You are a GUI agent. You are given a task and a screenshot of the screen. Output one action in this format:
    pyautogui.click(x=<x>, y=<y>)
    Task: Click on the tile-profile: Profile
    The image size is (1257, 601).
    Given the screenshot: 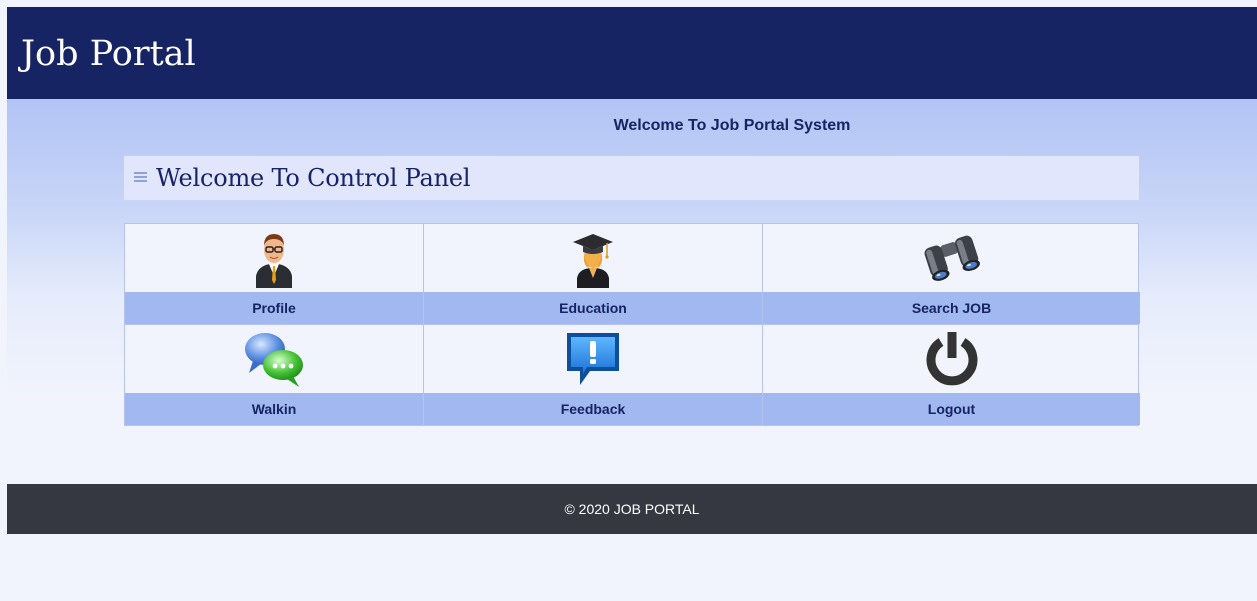 What is the action you would take?
    pyautogui.click(x=274, y=274)
    